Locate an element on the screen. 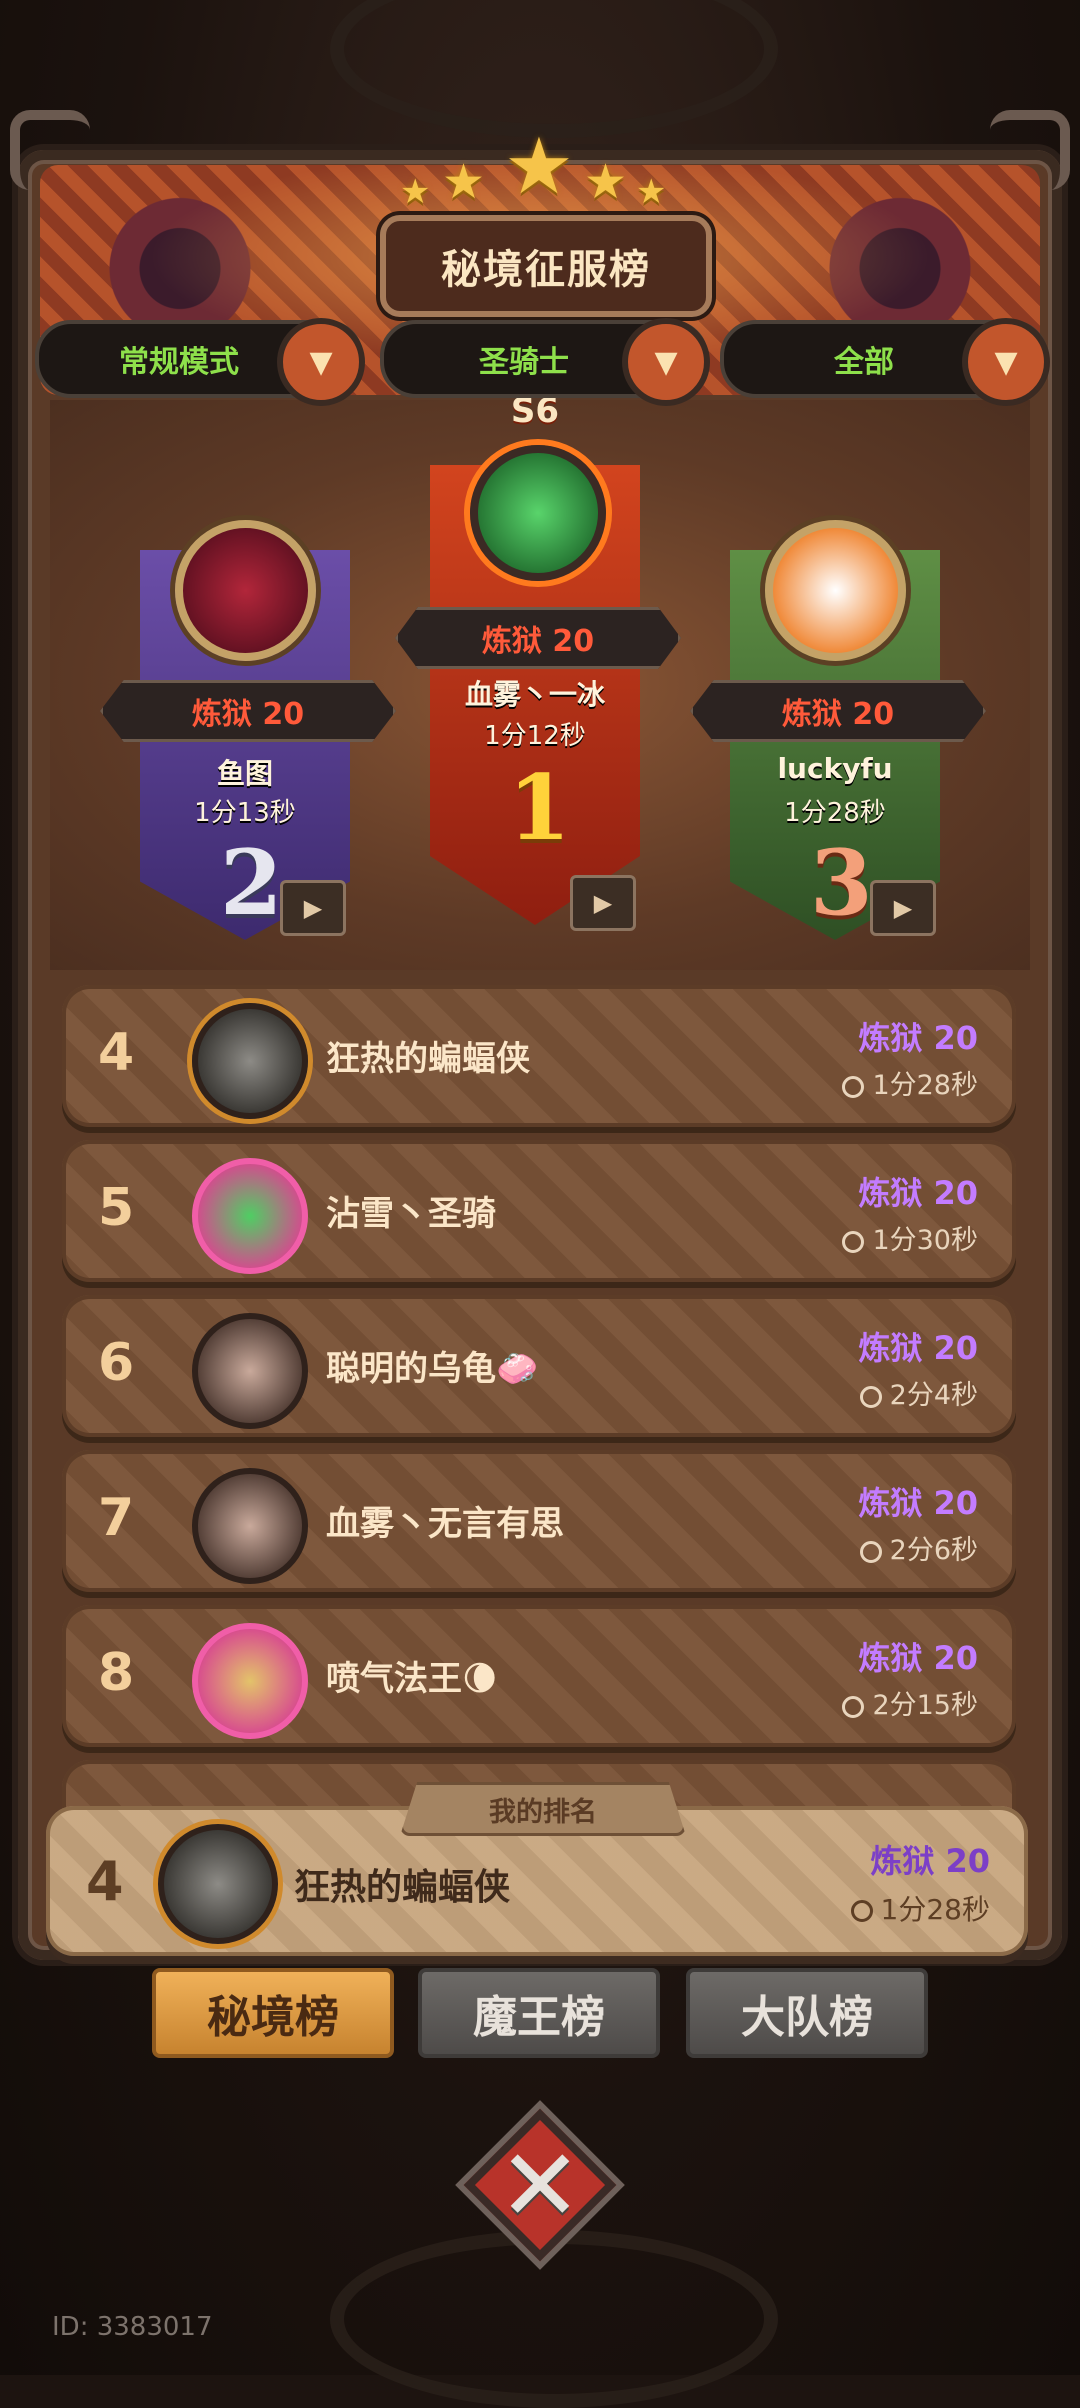 The image size is (1080, 2408). user-id: ID: 3383017 is located at coordinates (132, 2327).